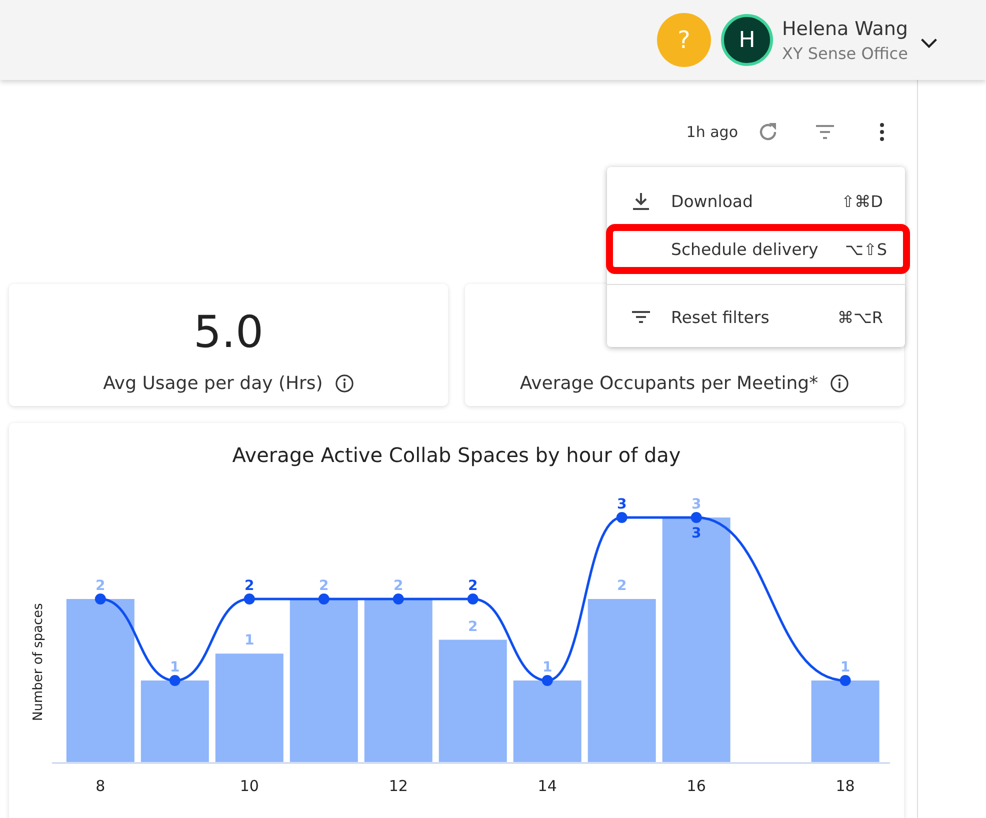 Image resolution: width=986 pixels, height=818 pixels. Describe the element at coordinates (696, 786) in the screenshot. I see `axis-tick-label: 16` at that location.